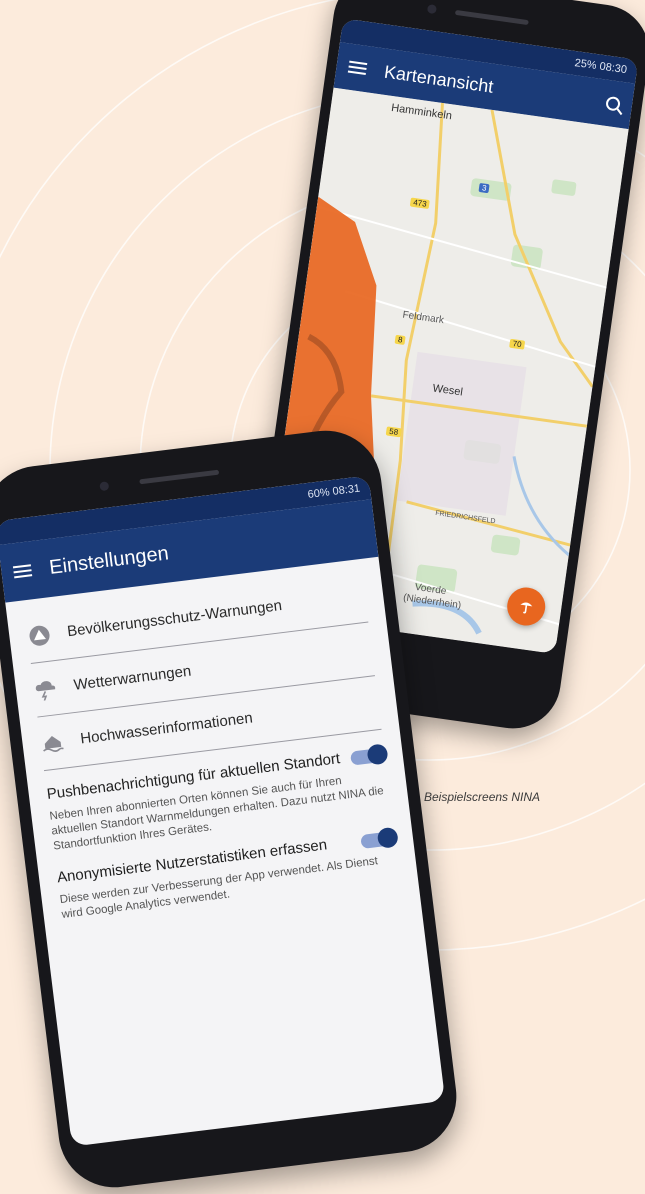 The image size is (645, 1194). Describe the element at coordinates (600, 67) in the screenshot. I see `status-text: 25% 08:30` at that location.